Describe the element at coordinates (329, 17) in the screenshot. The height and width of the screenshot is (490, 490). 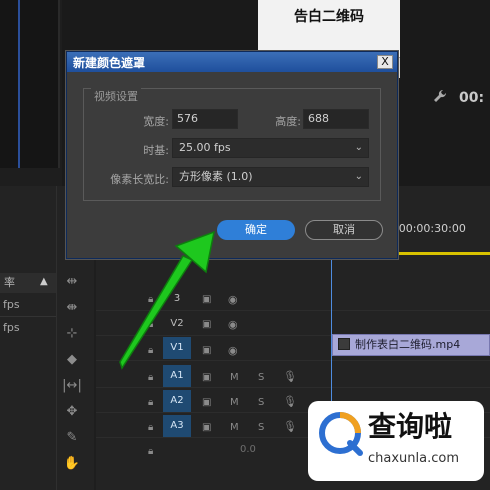
I see `preview-title: 告白二维码` at that location.